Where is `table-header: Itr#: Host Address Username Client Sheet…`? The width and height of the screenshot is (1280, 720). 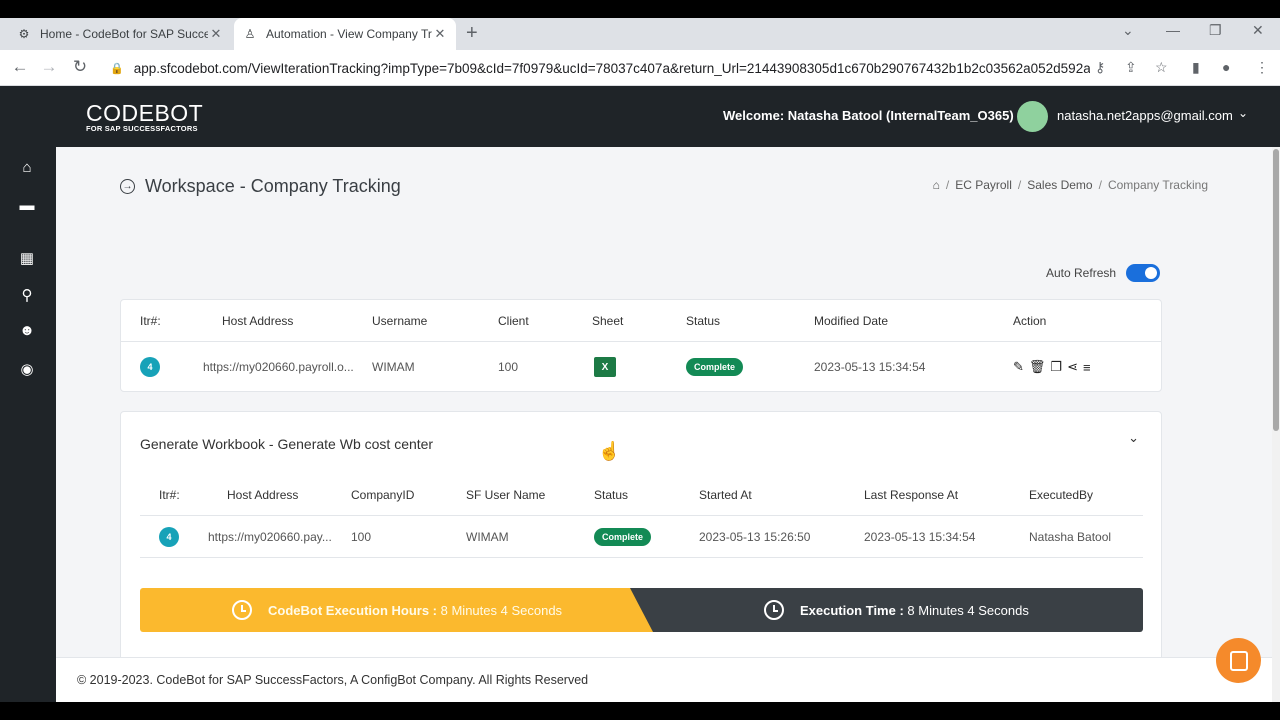
table-header: Itr#: Host Address Username Client Sheet… is located at coordinates (641, 321).